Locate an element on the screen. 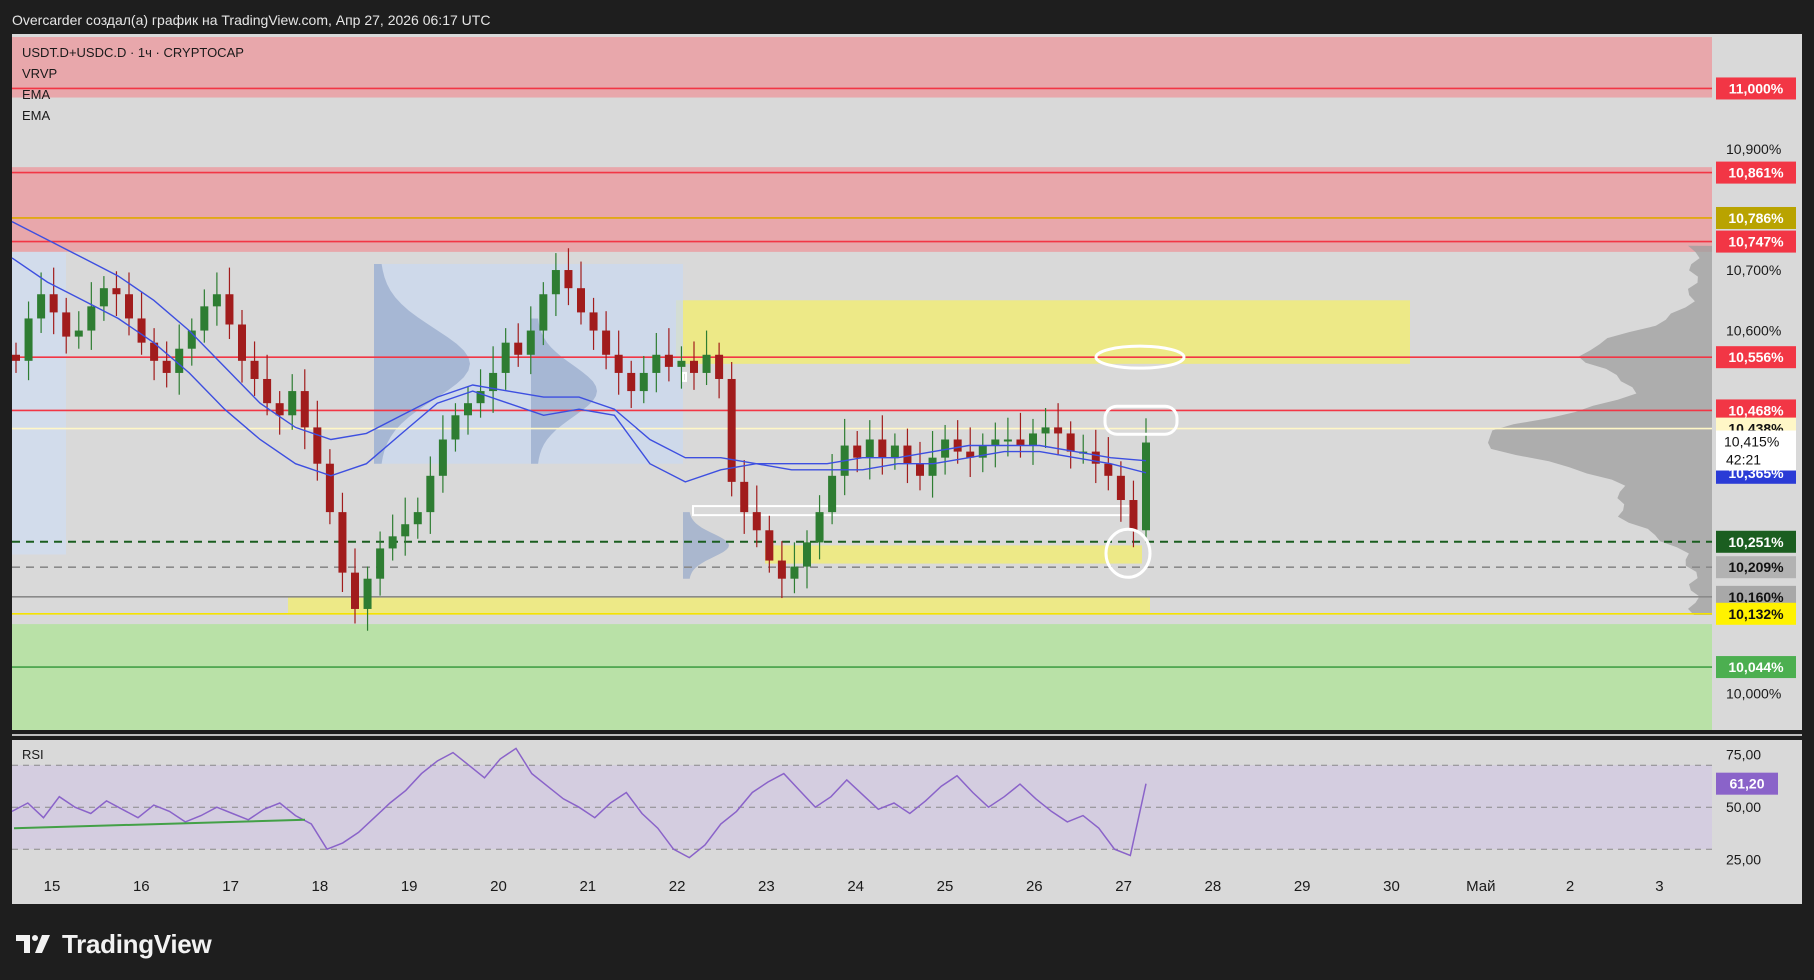  indicator-legend-vrvp: VRVP is located at coordinates (39, 73).